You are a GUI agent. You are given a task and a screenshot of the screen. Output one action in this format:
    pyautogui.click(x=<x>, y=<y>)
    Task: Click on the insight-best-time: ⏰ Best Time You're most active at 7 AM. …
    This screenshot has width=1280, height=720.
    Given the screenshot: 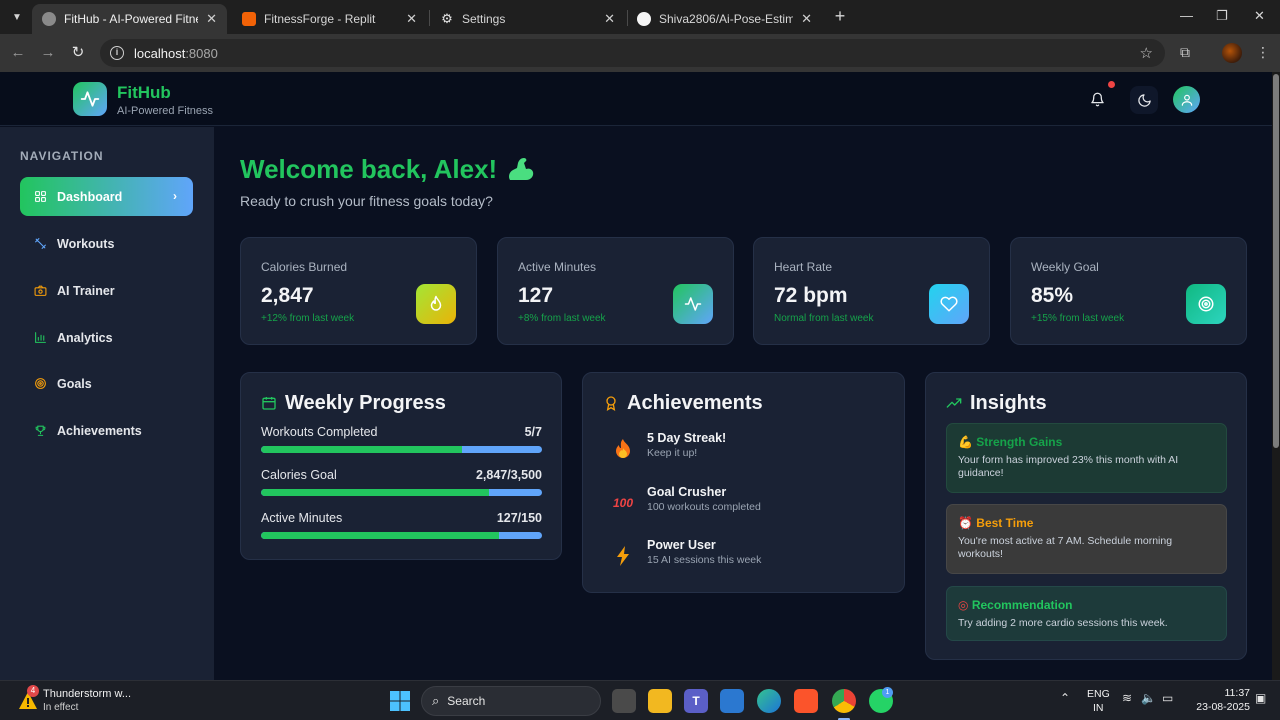 What is the action you would take?
    pyautogui.click(x=1086, y=539)
    